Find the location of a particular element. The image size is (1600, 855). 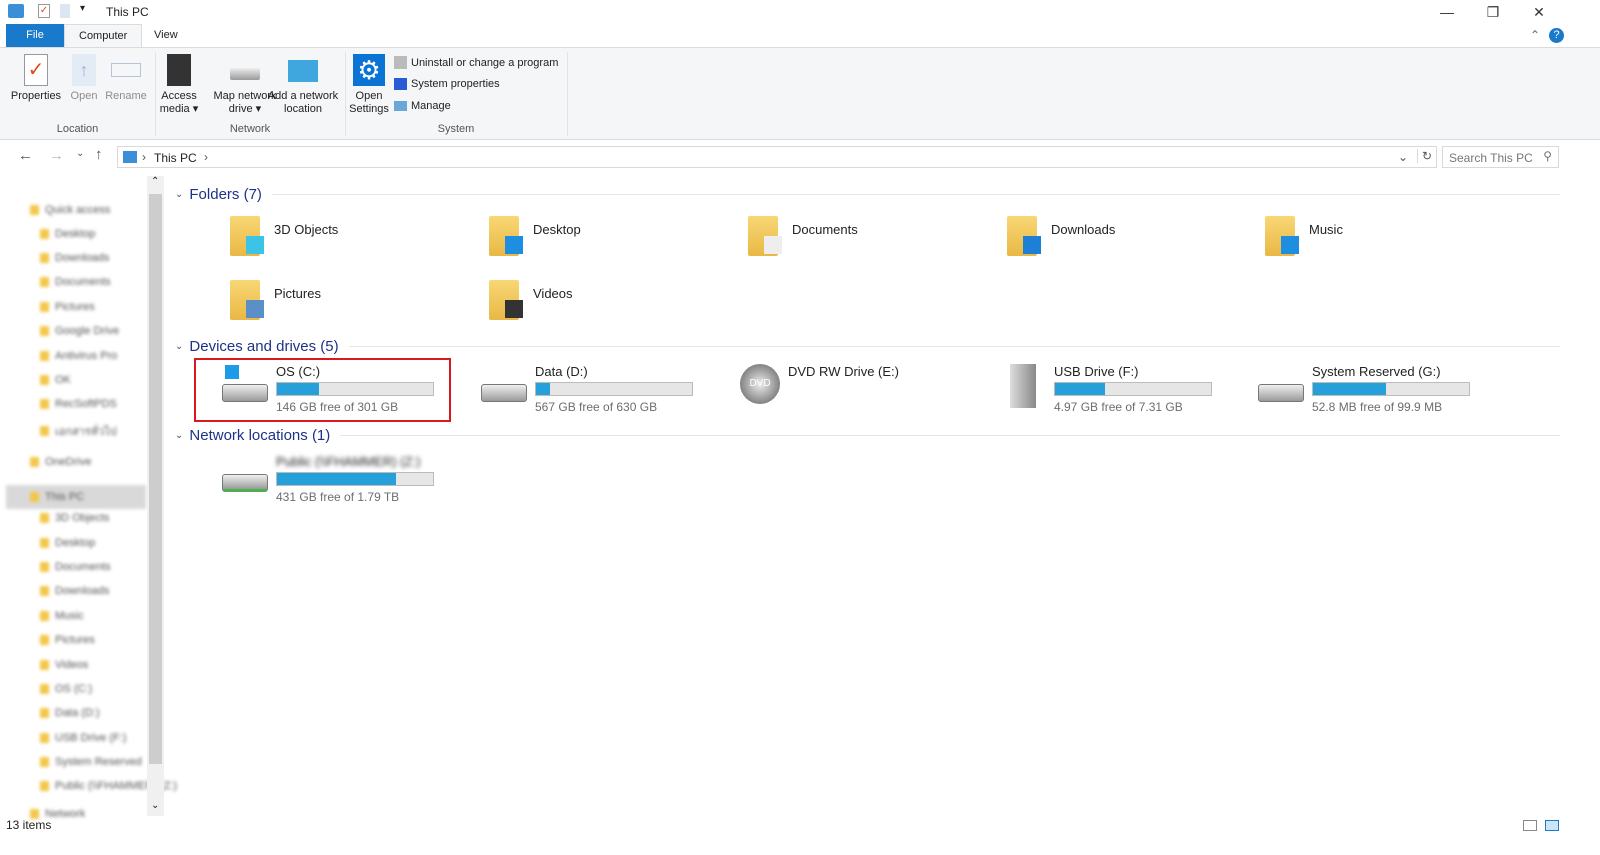

navigation-scrollbar: ⌃ ⌄ is located at coordinates (155, 496).